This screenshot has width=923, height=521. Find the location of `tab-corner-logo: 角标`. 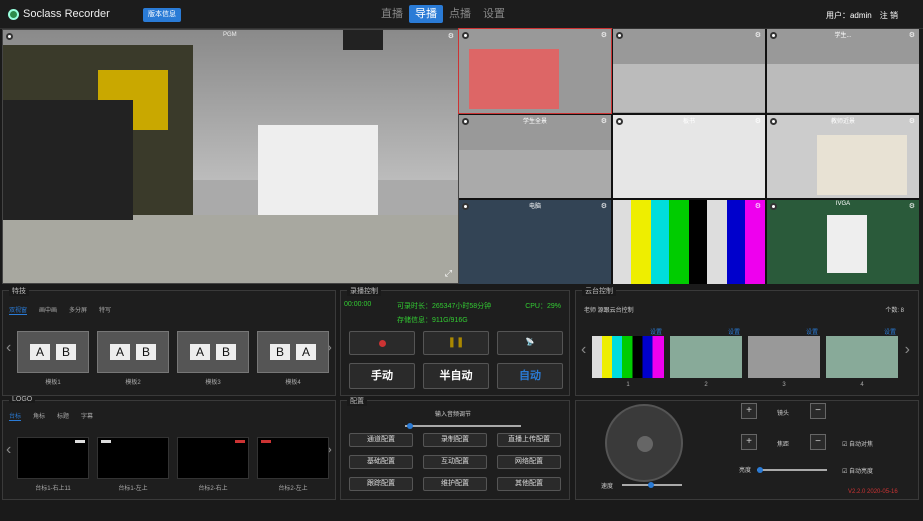

tab-corner-logo: 角标 is located at coordinates (39, 416).